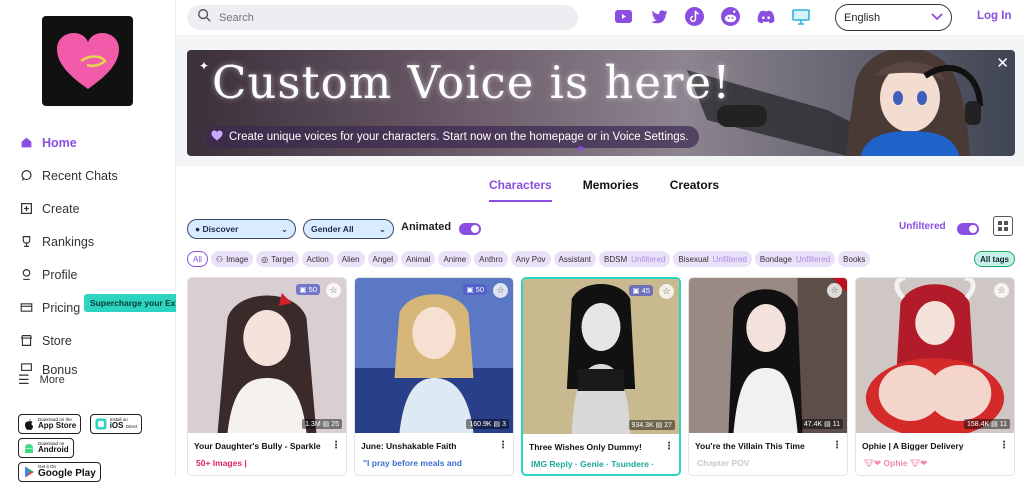 The width and height of the screenshot is (1024, 486). What do you see at coordinates (61, 208) in the screenshot?
I see `sidebar-item-label: Create` at bounding box center [61, 208].